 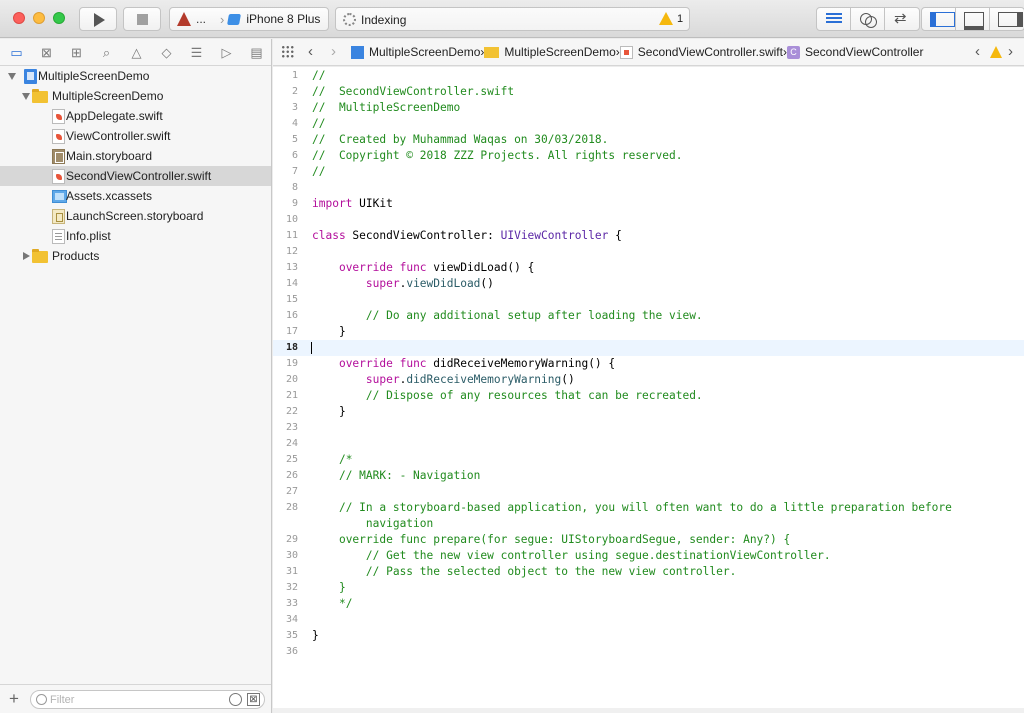 What do you see at coordinates (98, 19) in the screenshot?
I see `run-button` at bounding box center [98, 19].